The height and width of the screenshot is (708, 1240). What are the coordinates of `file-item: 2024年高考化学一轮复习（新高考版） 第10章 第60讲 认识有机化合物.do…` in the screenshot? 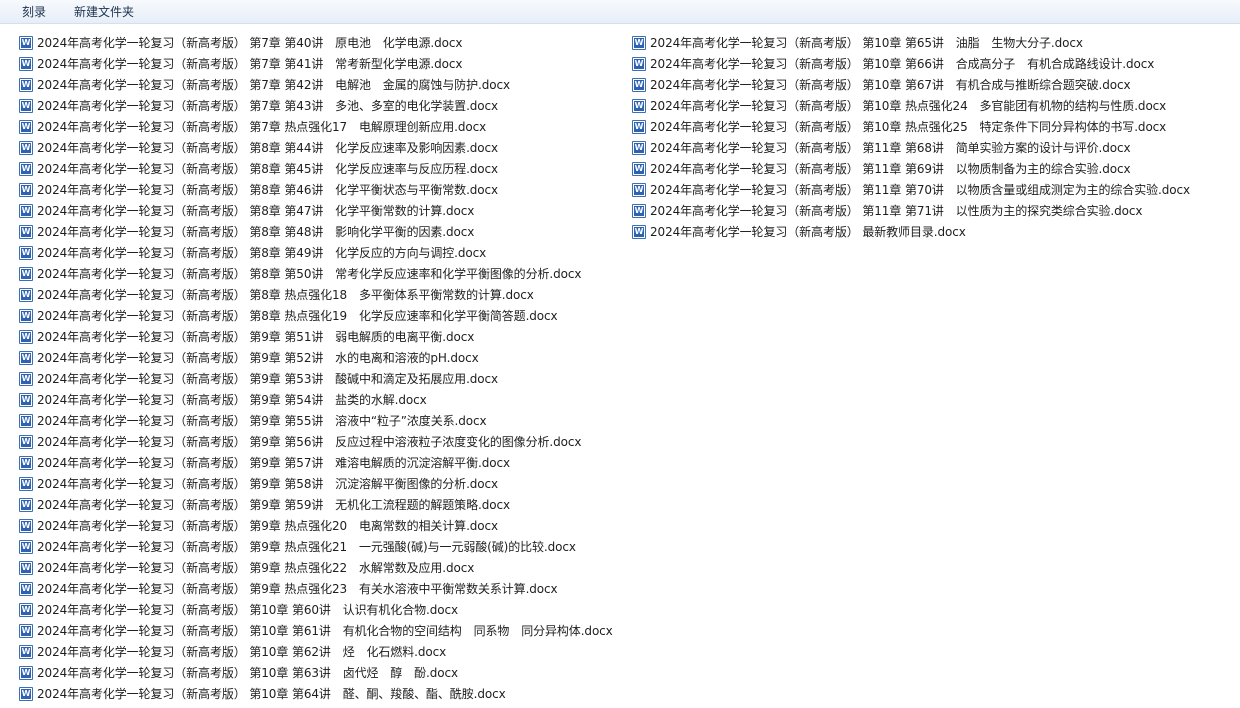 It's located at (316, 609).